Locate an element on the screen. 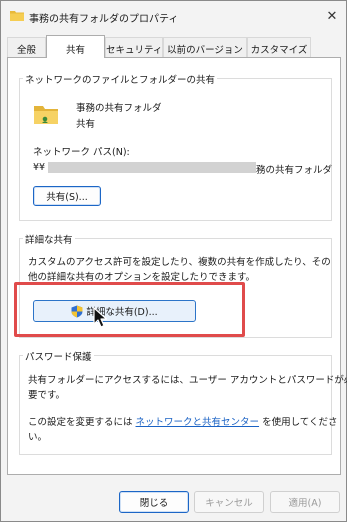 Image resolution: width=347 pixels, height=522 pixels. close-button: 閉じる is located at coordinates (154, 502).